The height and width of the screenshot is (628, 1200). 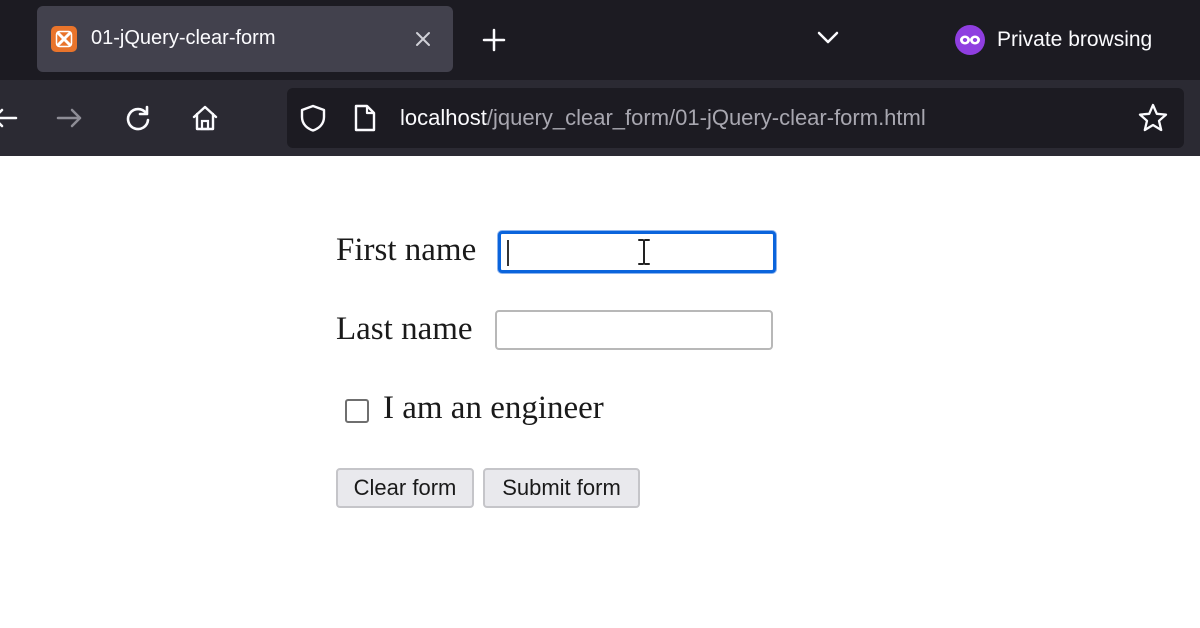 I want to click on forward-arrow-icon, so click(x=70, y=118).